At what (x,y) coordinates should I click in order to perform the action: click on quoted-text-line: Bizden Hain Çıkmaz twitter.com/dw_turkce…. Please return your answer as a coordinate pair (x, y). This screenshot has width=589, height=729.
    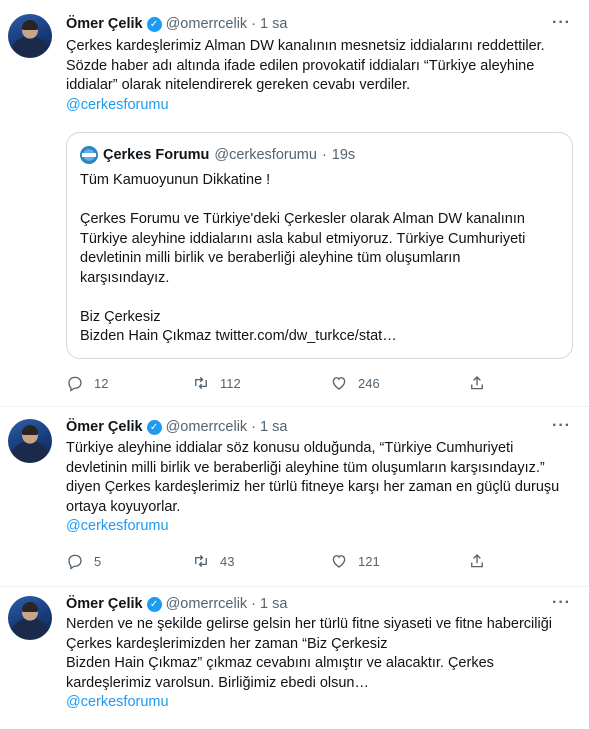
    Looking at the image, I should click on (238, 336).